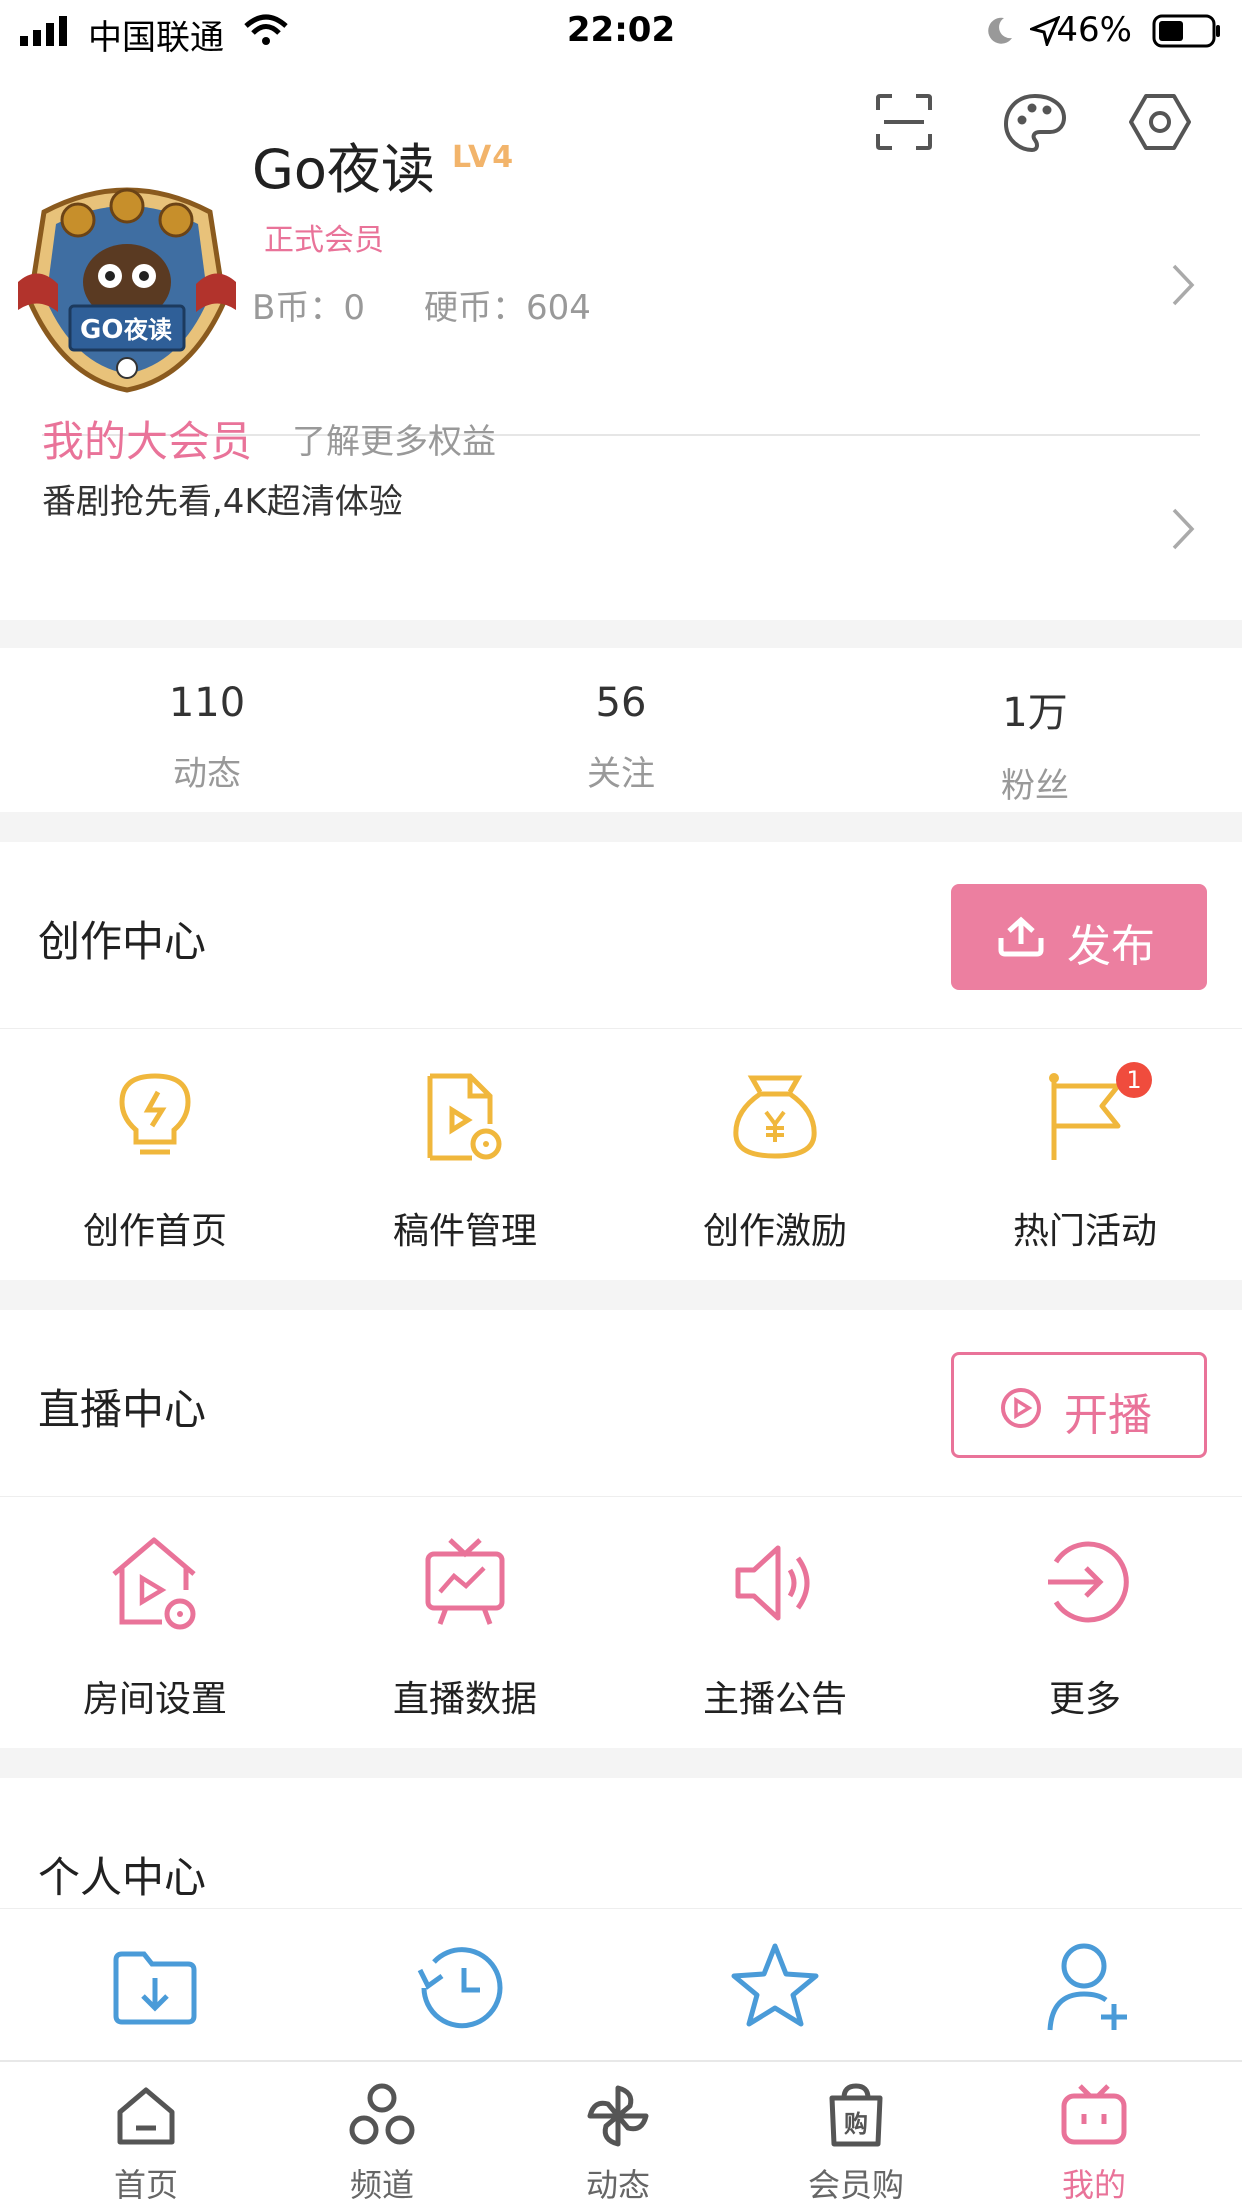 The height and width of the screenshot is (2208, 1242). What do you see at coordinates (1183, 529) in the screenshot?
I see `vip-chevron-right-icon` at bounding box center [1183, 529].